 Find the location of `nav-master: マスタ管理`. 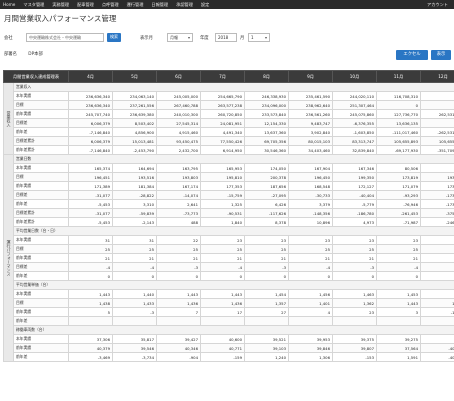

nav-master: マスタ管理 is located at coordinates (33, 4).